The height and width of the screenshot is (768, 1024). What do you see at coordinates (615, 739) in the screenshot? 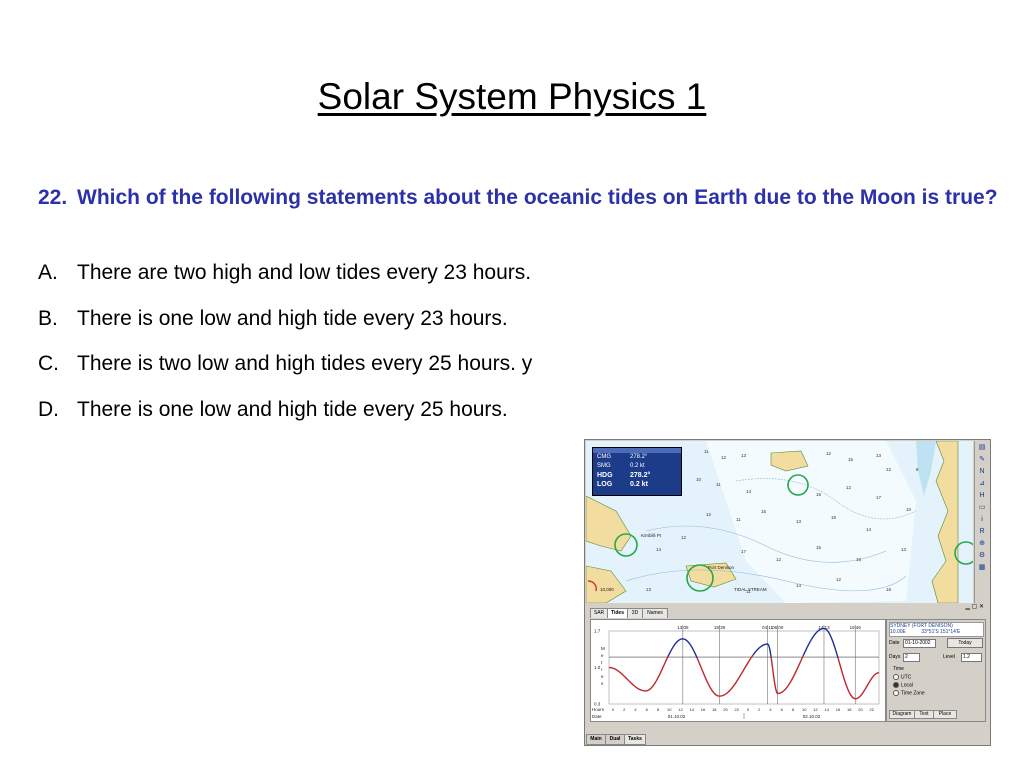
I see `tab-dual: Dual` at bounding box center [615, 739].